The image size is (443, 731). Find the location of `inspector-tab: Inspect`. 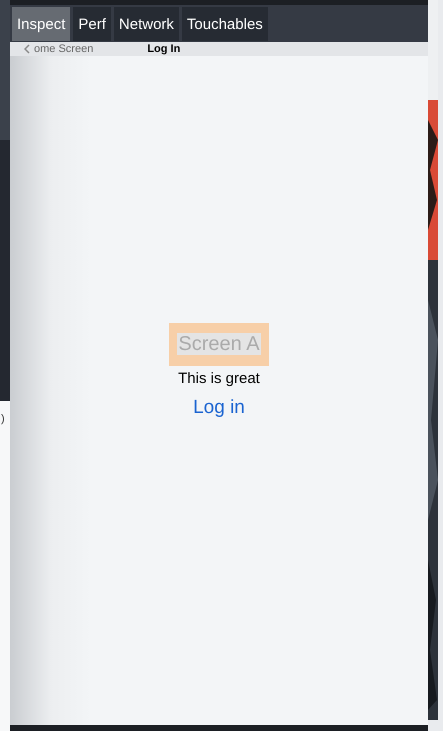

inspector-tab: Inspect is located at coordinates (41, 24).